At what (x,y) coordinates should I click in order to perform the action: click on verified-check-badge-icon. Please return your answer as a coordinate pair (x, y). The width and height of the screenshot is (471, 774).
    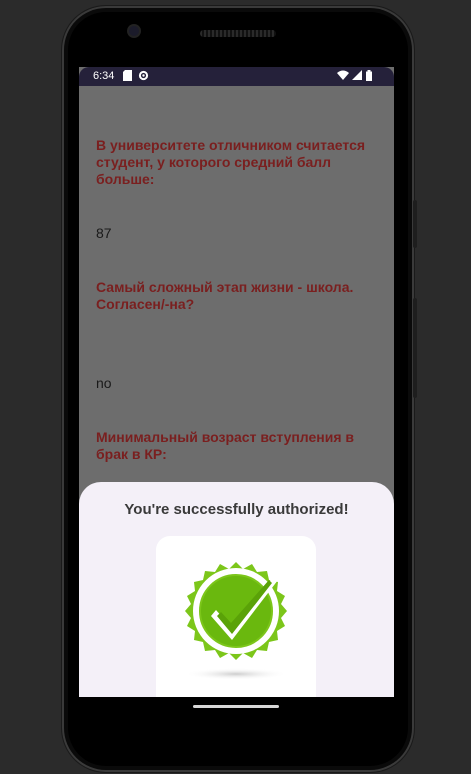
    Looking at the image, I should click on (236, 621).